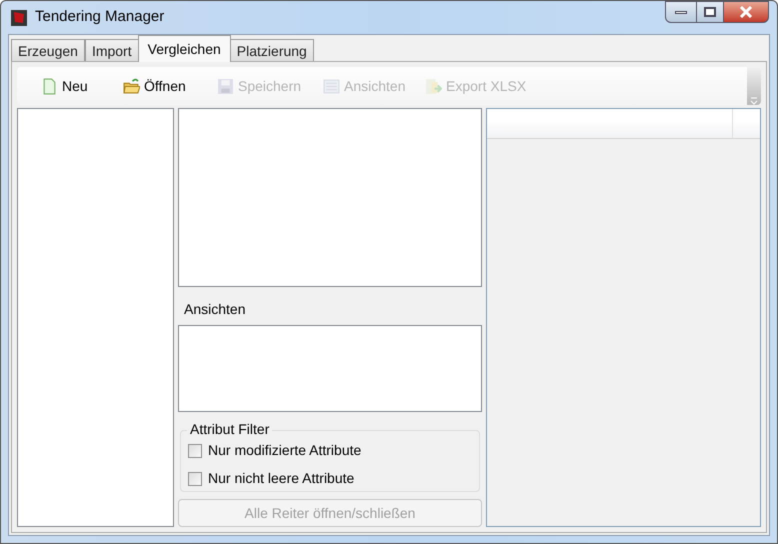 This screenshot has width=778, height=544. Describe the element at coordinates (184, 48) in the screenshot. I see `tab: Vergleichen` at that location.